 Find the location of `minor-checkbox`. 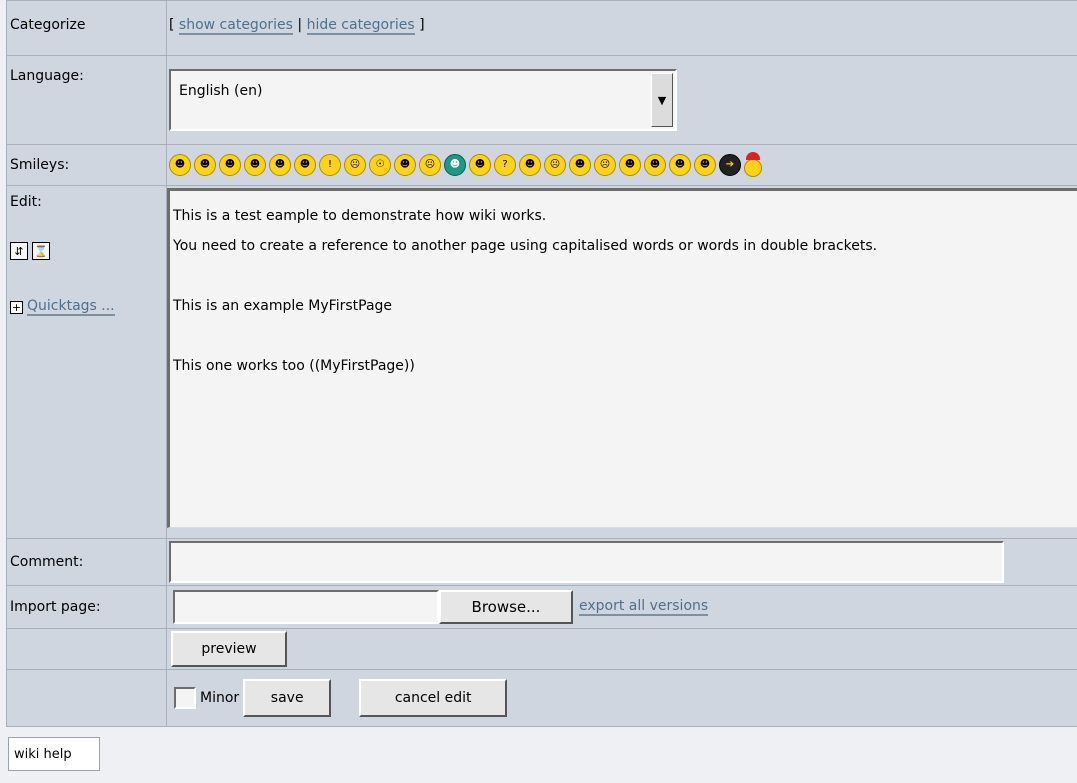

minor-checkbox is located at coordinates (185, 698).